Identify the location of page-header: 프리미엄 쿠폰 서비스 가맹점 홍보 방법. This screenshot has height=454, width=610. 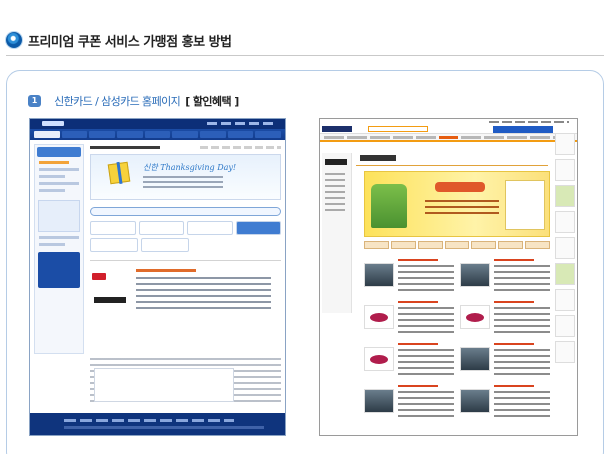
(305, 43).